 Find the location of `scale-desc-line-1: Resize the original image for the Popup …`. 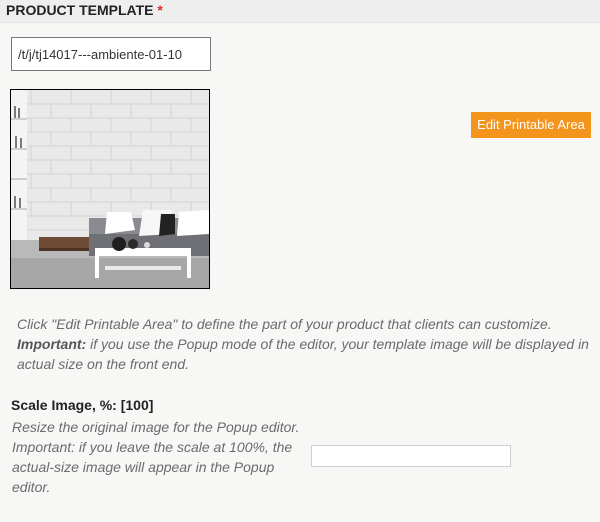

scale-desc-line-1: Resize the original image for the Popup … is located at coordinates (156, 427).